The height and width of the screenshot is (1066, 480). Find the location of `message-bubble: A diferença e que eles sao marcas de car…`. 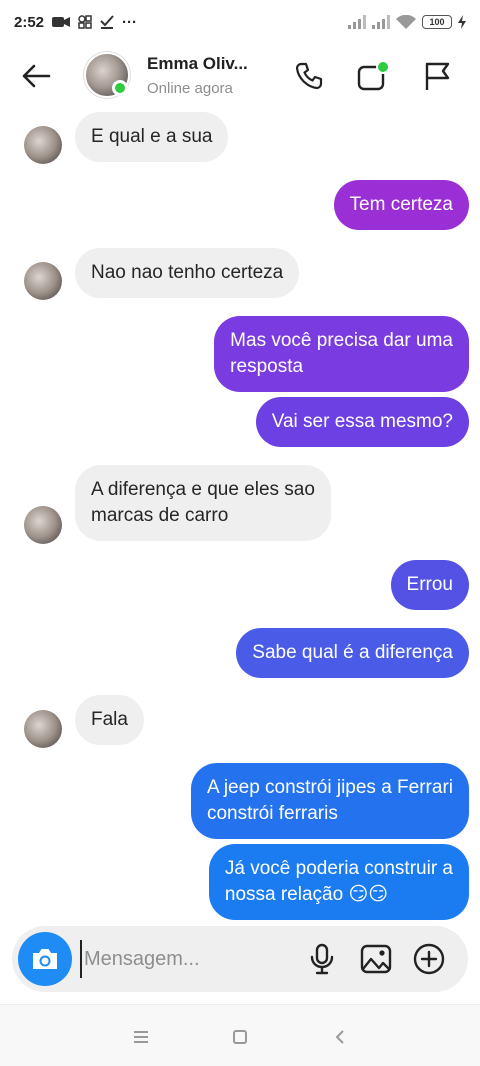

message-bubble: A diferença e que eles sao marcas de car… is located at coordinates (203, 503).